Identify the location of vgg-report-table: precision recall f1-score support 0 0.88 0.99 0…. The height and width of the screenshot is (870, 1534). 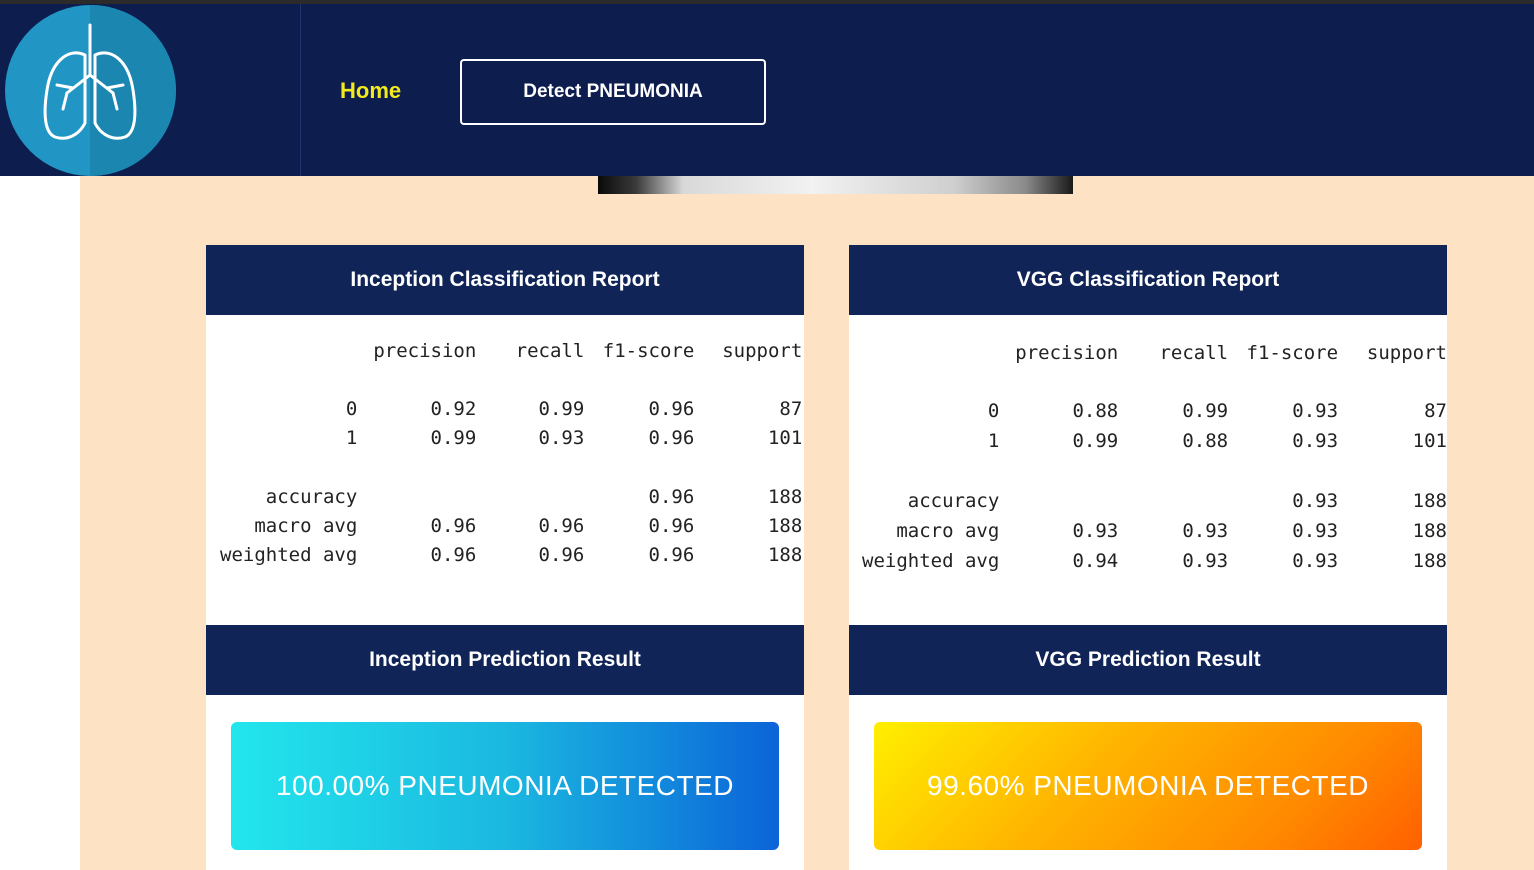
(1154, 476).